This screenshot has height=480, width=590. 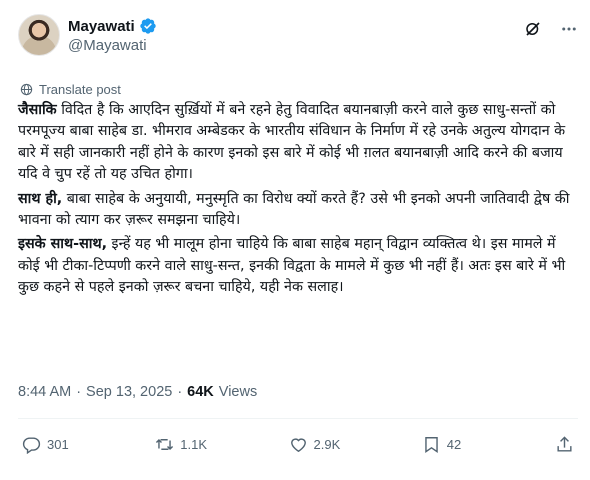 I want to click on repost-button: 1.1K, so click(x=200, y=444).